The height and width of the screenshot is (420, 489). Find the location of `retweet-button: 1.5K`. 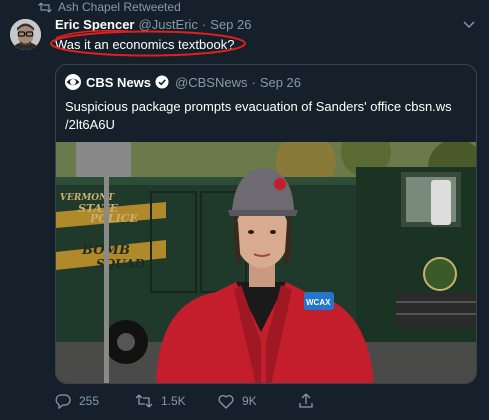

retweet-button: 1.5K is located at coordinates (160, 401).